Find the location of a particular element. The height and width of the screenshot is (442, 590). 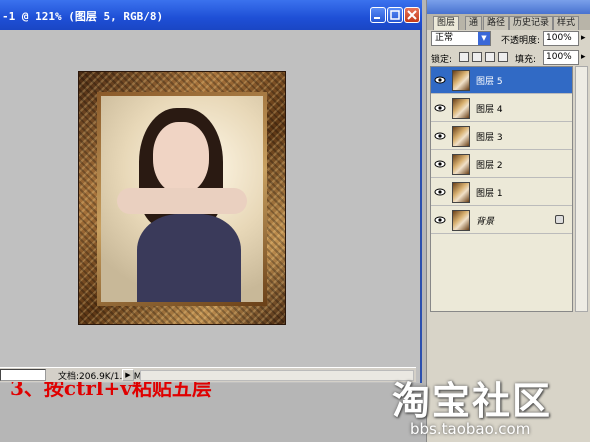

fill-label: 填充: is located at coordinates (526, 60).